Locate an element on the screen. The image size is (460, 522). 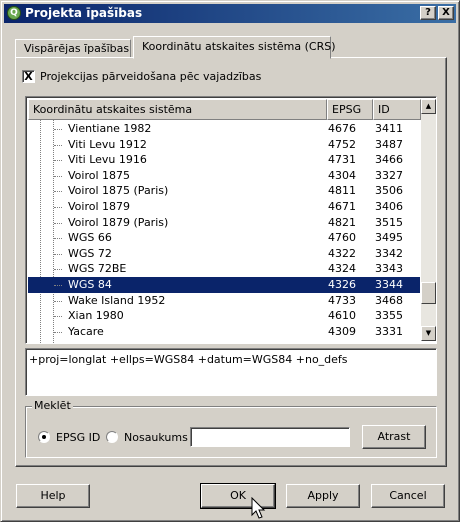
crs-cell-epsg: 4731 is located at coordinates (342, 160).